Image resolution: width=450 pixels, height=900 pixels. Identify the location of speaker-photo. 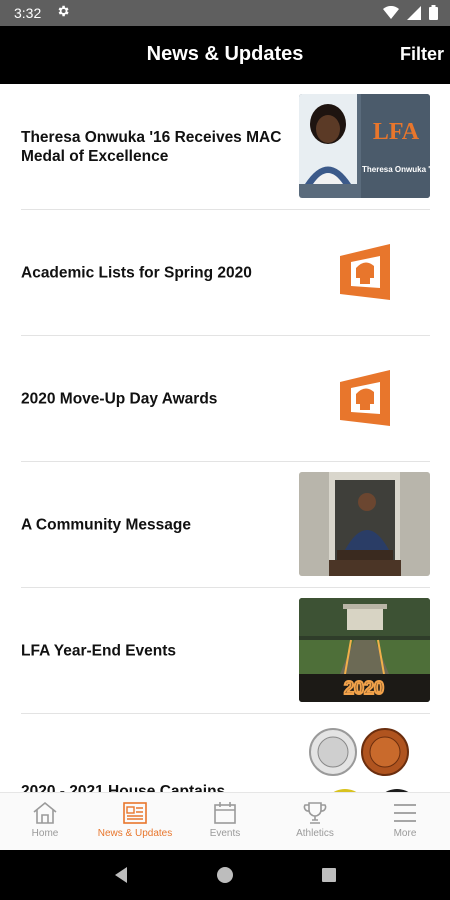
(364, 524).